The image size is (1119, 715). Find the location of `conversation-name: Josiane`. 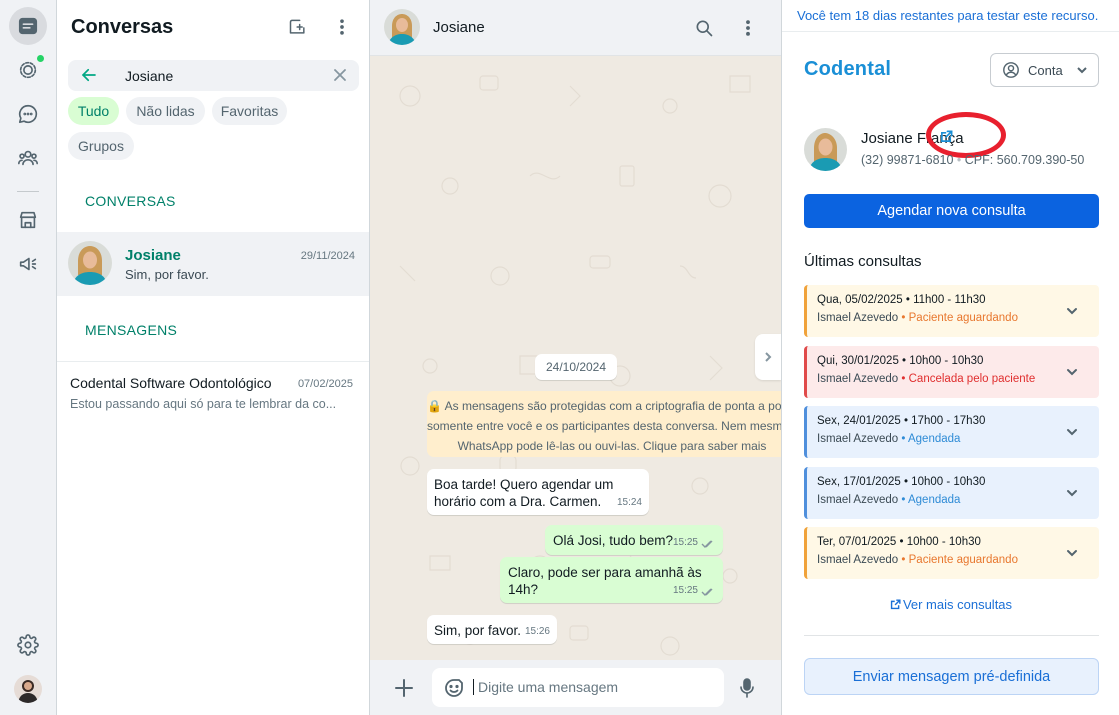

conversation-name: Josiane is located at coordinates (153, 255).